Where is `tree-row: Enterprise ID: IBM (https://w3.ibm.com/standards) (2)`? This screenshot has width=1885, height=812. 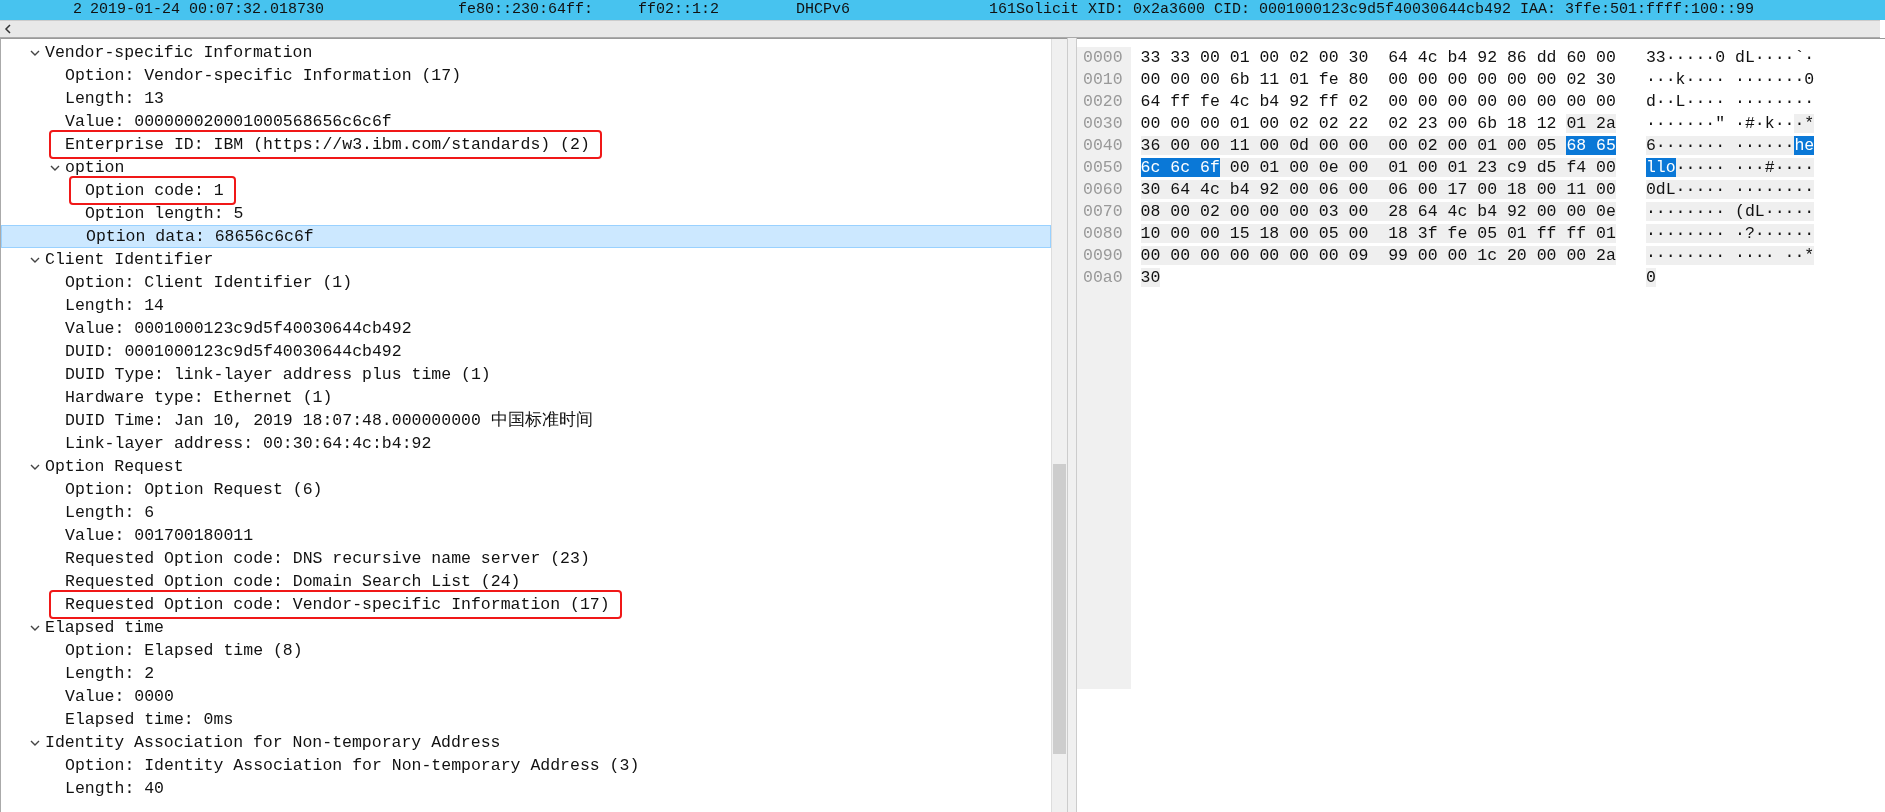
tree-row: Enterprise ID: IBM (https://w3.ibm.com/standards) (2) is located at coordinates (526, 144).